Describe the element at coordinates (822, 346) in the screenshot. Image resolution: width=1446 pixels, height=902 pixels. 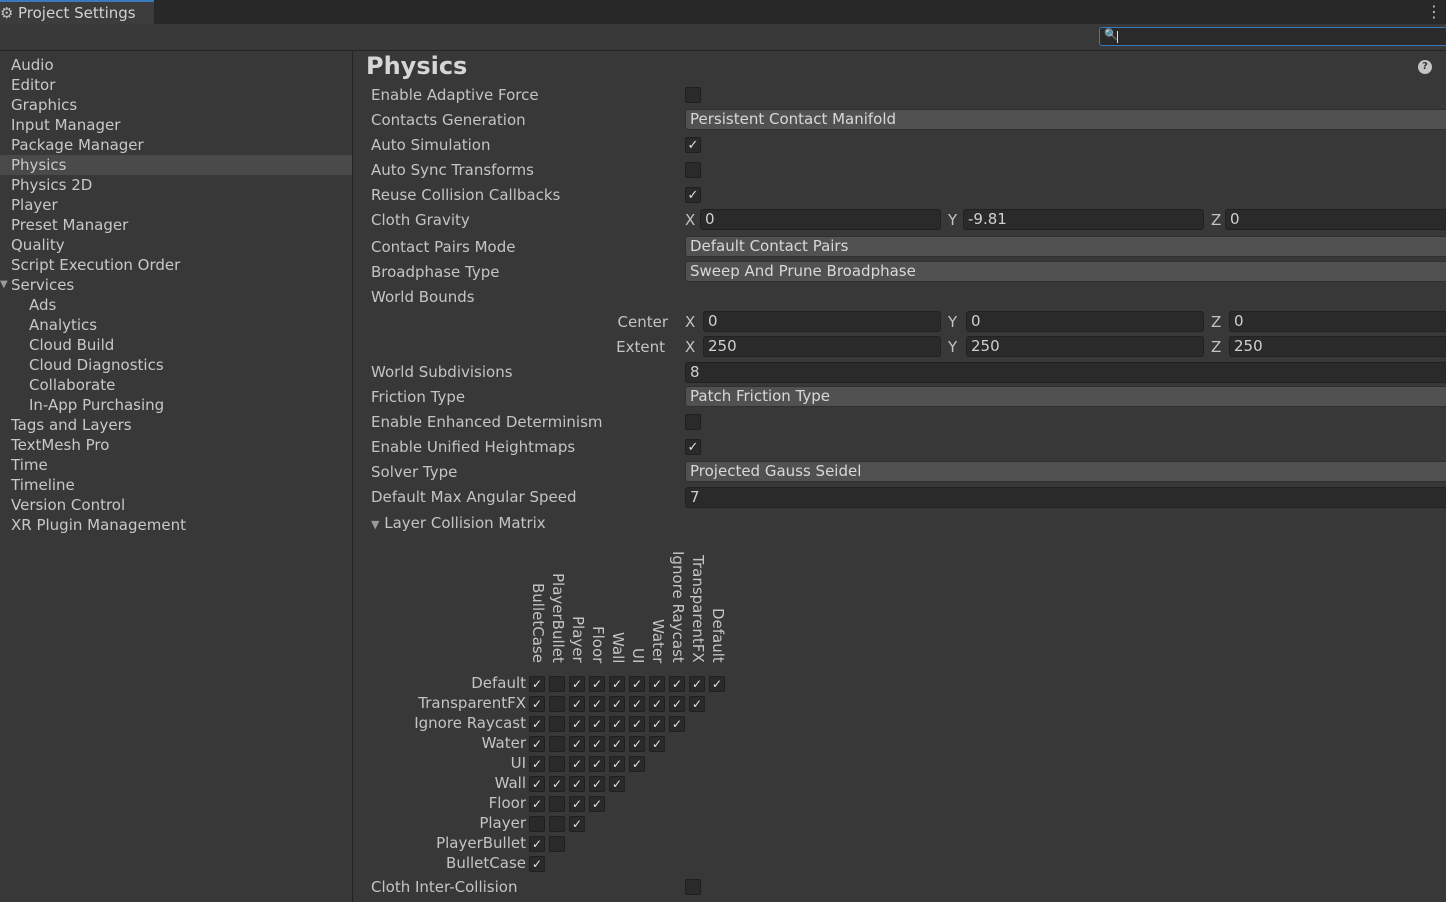
I see `extent-x-field: 250` at that location.